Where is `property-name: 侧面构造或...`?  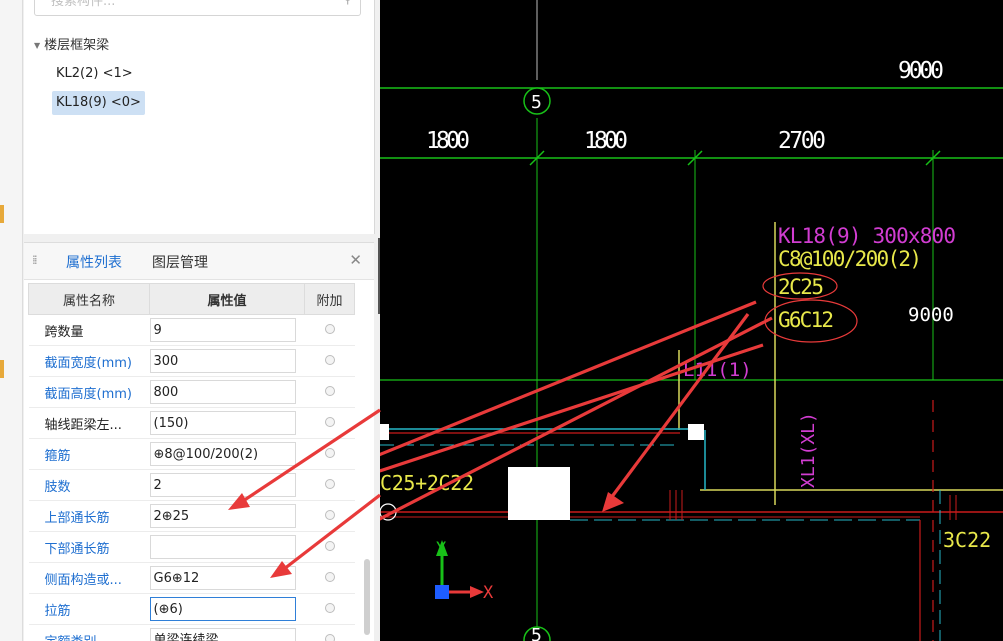
property-name: 侧面构造或... is located at coordinates (89, 578).